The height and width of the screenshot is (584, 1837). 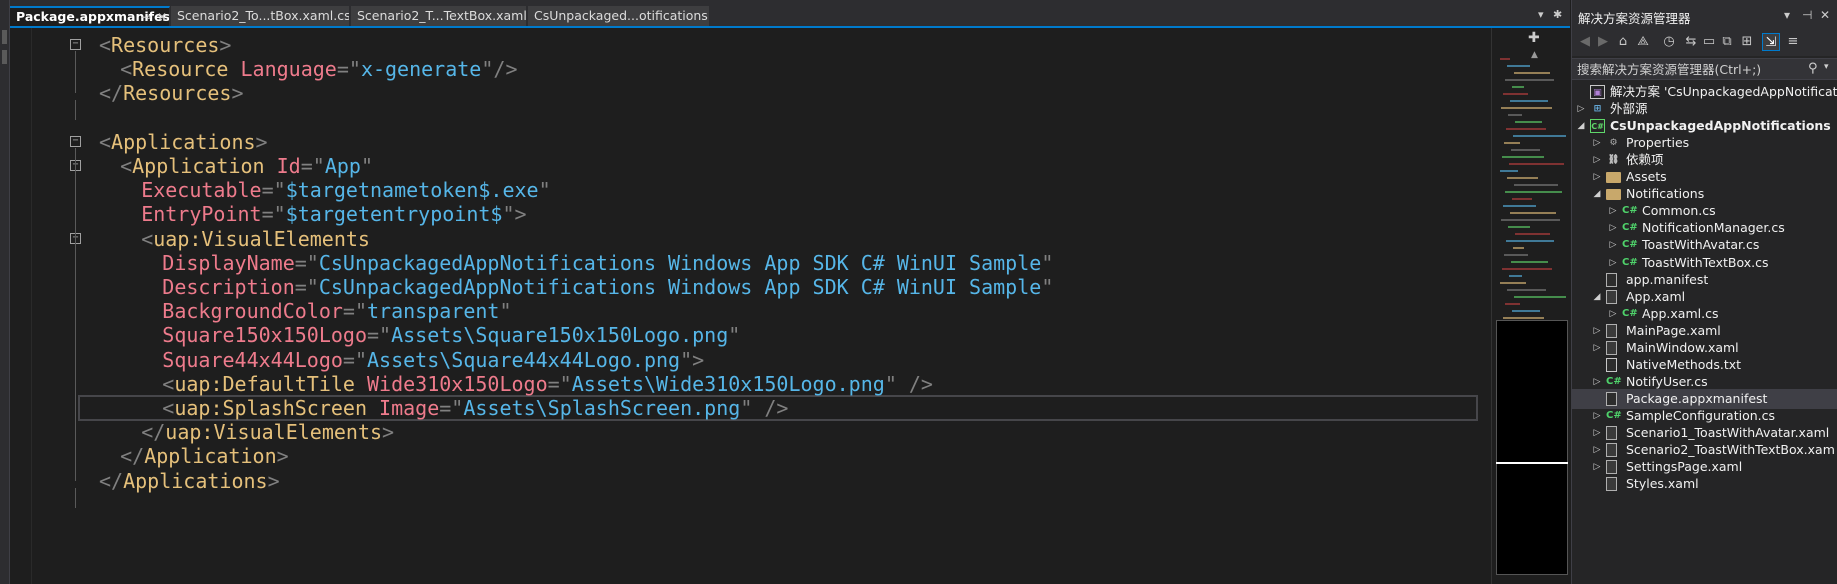 I want to click on xml-tag-name: Resource, so click(x=180, y=69).